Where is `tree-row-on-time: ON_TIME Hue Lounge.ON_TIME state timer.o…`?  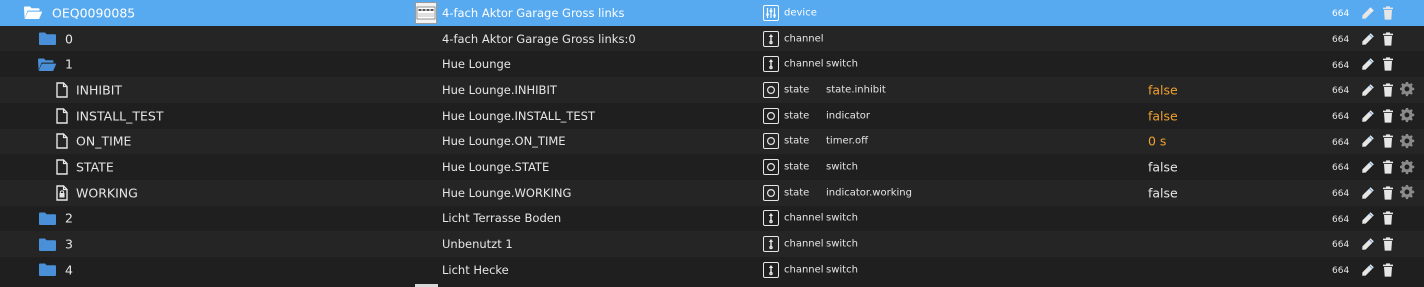 tree-row-on-time: ON_TIME Hue Lounge.ON_TIME state timer.o… is located at coordinates (712, 141).